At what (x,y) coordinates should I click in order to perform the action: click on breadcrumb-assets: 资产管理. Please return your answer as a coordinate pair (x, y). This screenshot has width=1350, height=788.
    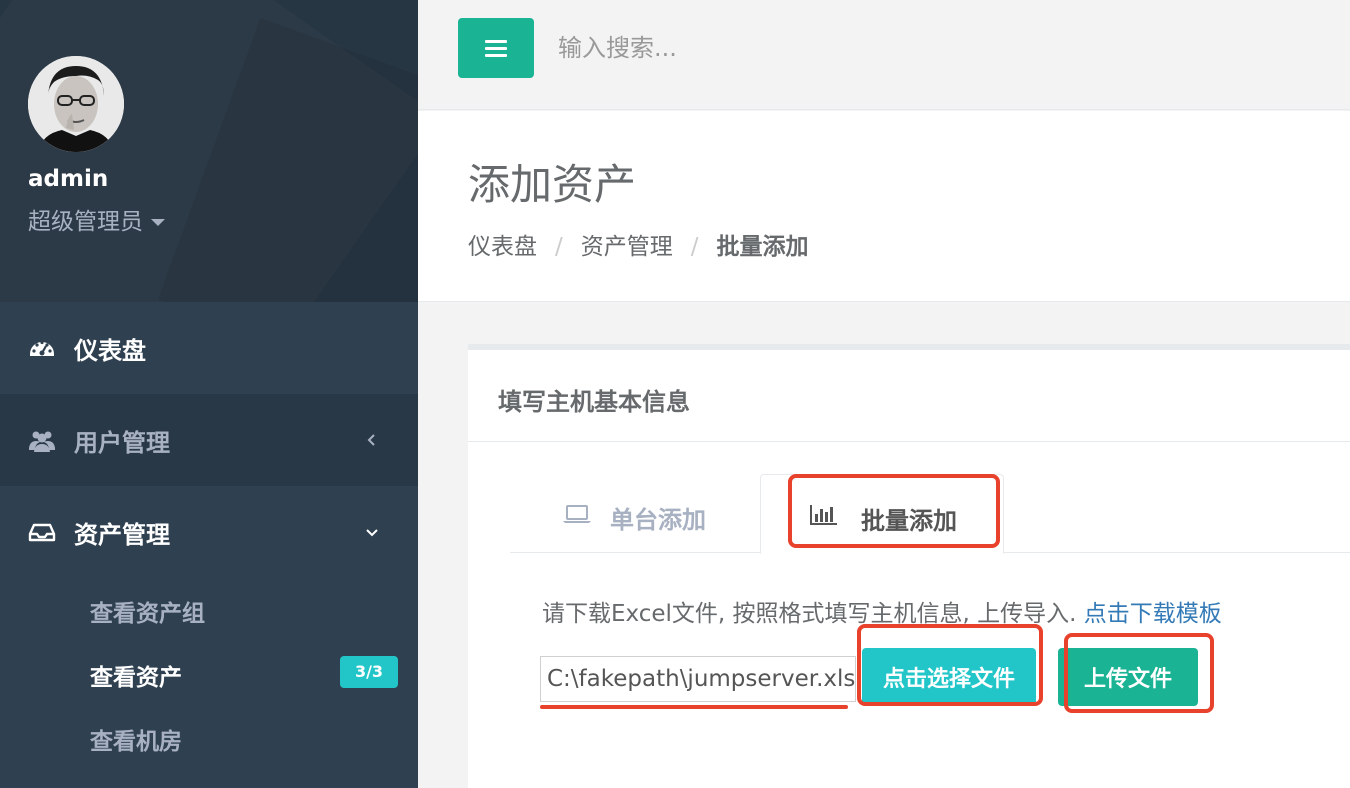
    Looking at the image, I should click on (627, 247).